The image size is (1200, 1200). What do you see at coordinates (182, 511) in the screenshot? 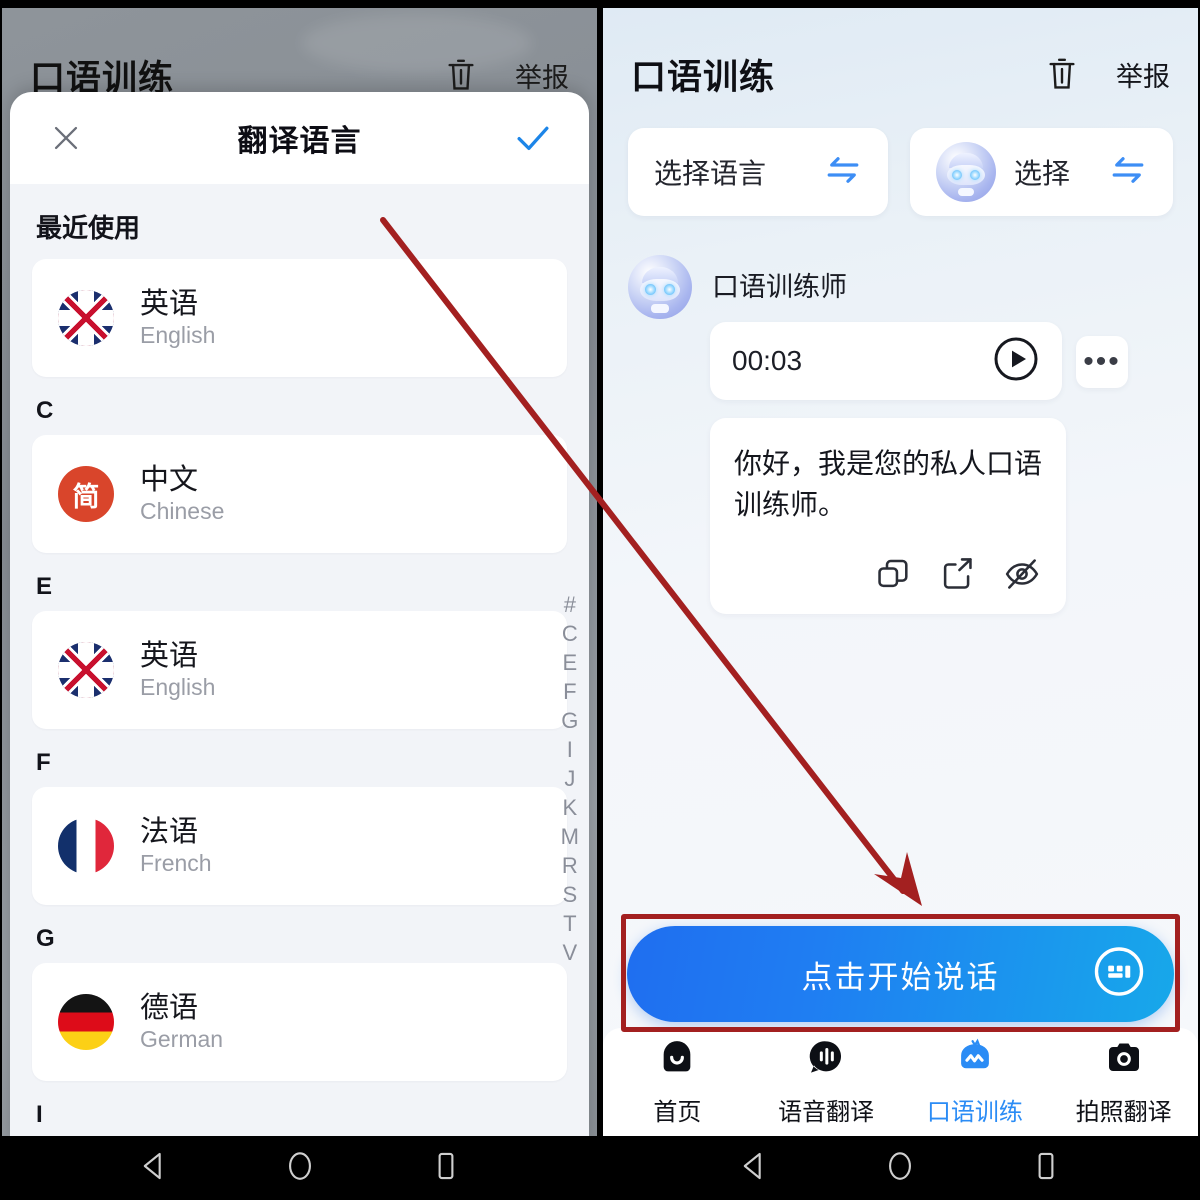
I see `language-name-en: Chinese` at bounding box center [182, 511].